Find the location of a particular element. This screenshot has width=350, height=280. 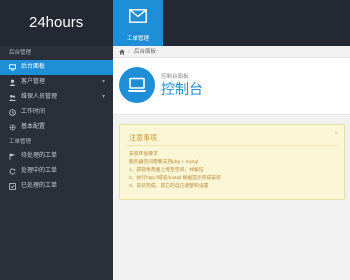

close-icon: × is located at coordinates (336, 134).